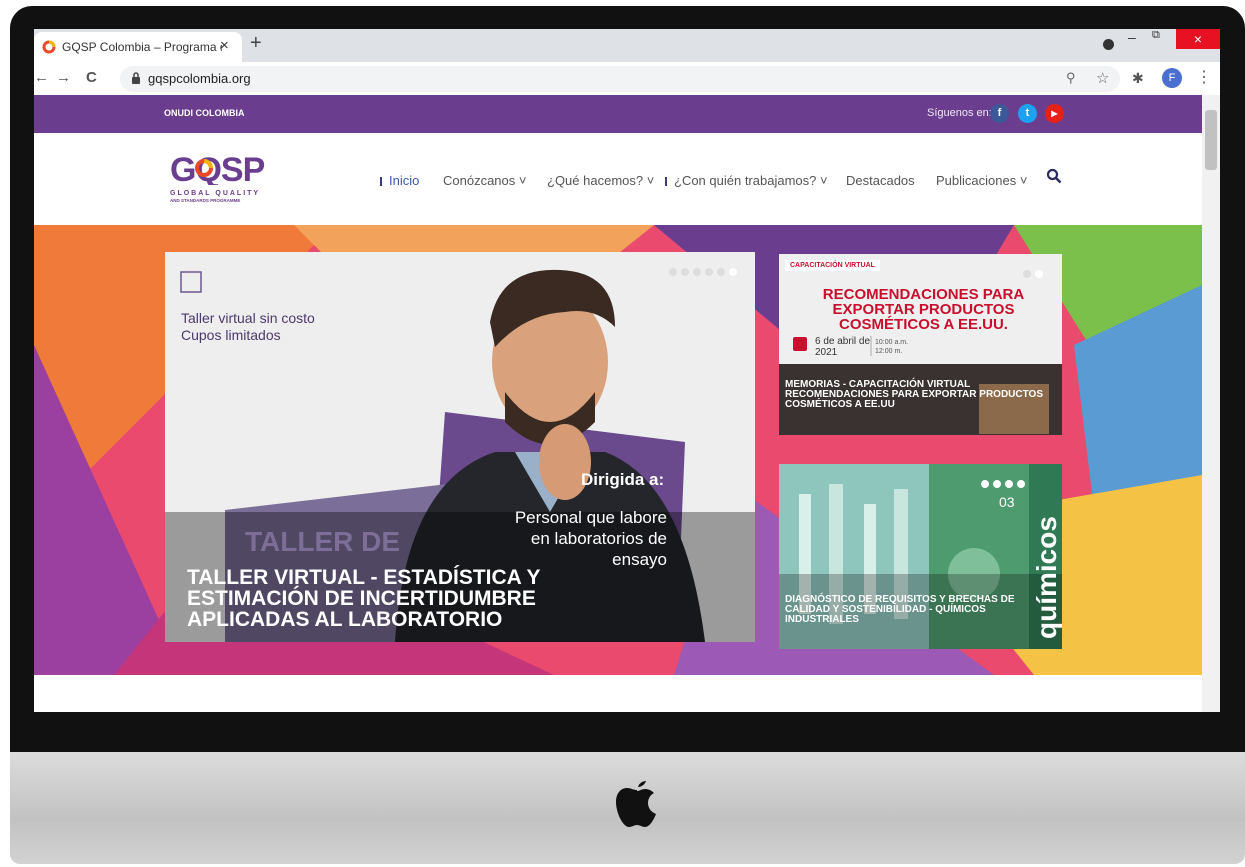 This screenshot has height=867, width=1245. I want to click on restore-button: ⧉, so click(1156, 39).